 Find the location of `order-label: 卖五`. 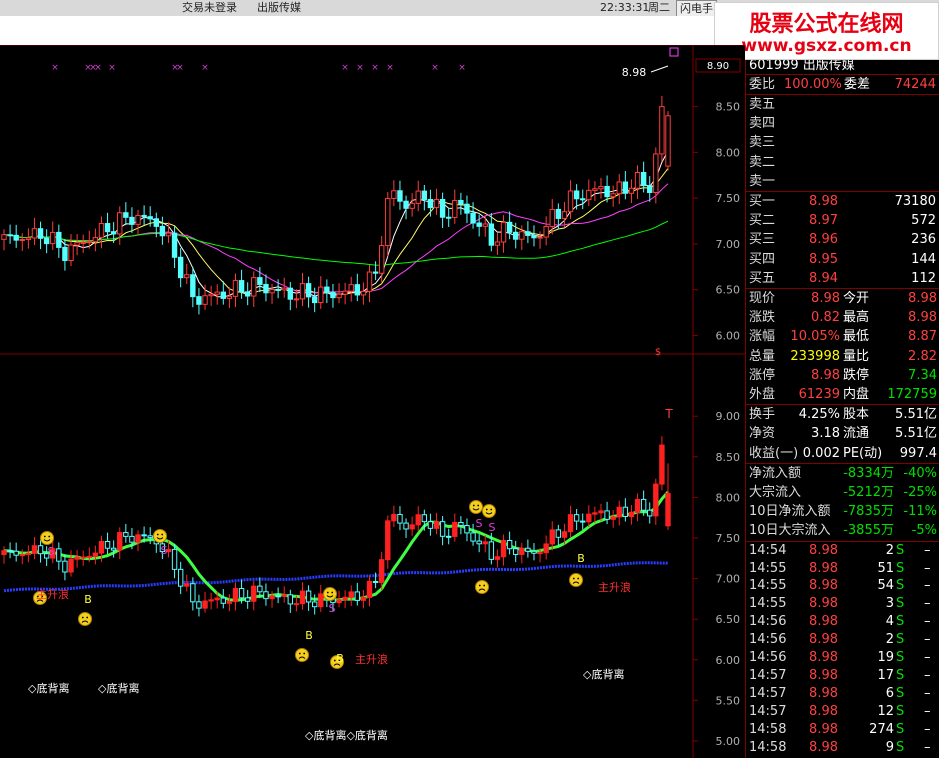

order-label: 卖五 is located at coordinates (762, 104).